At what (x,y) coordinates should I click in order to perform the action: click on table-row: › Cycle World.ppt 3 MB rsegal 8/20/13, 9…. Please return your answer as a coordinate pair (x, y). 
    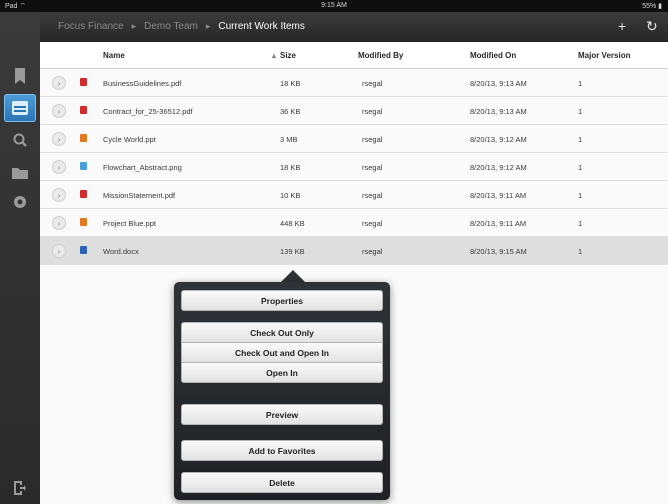
    Looking at the image, I should click on (354, 139).